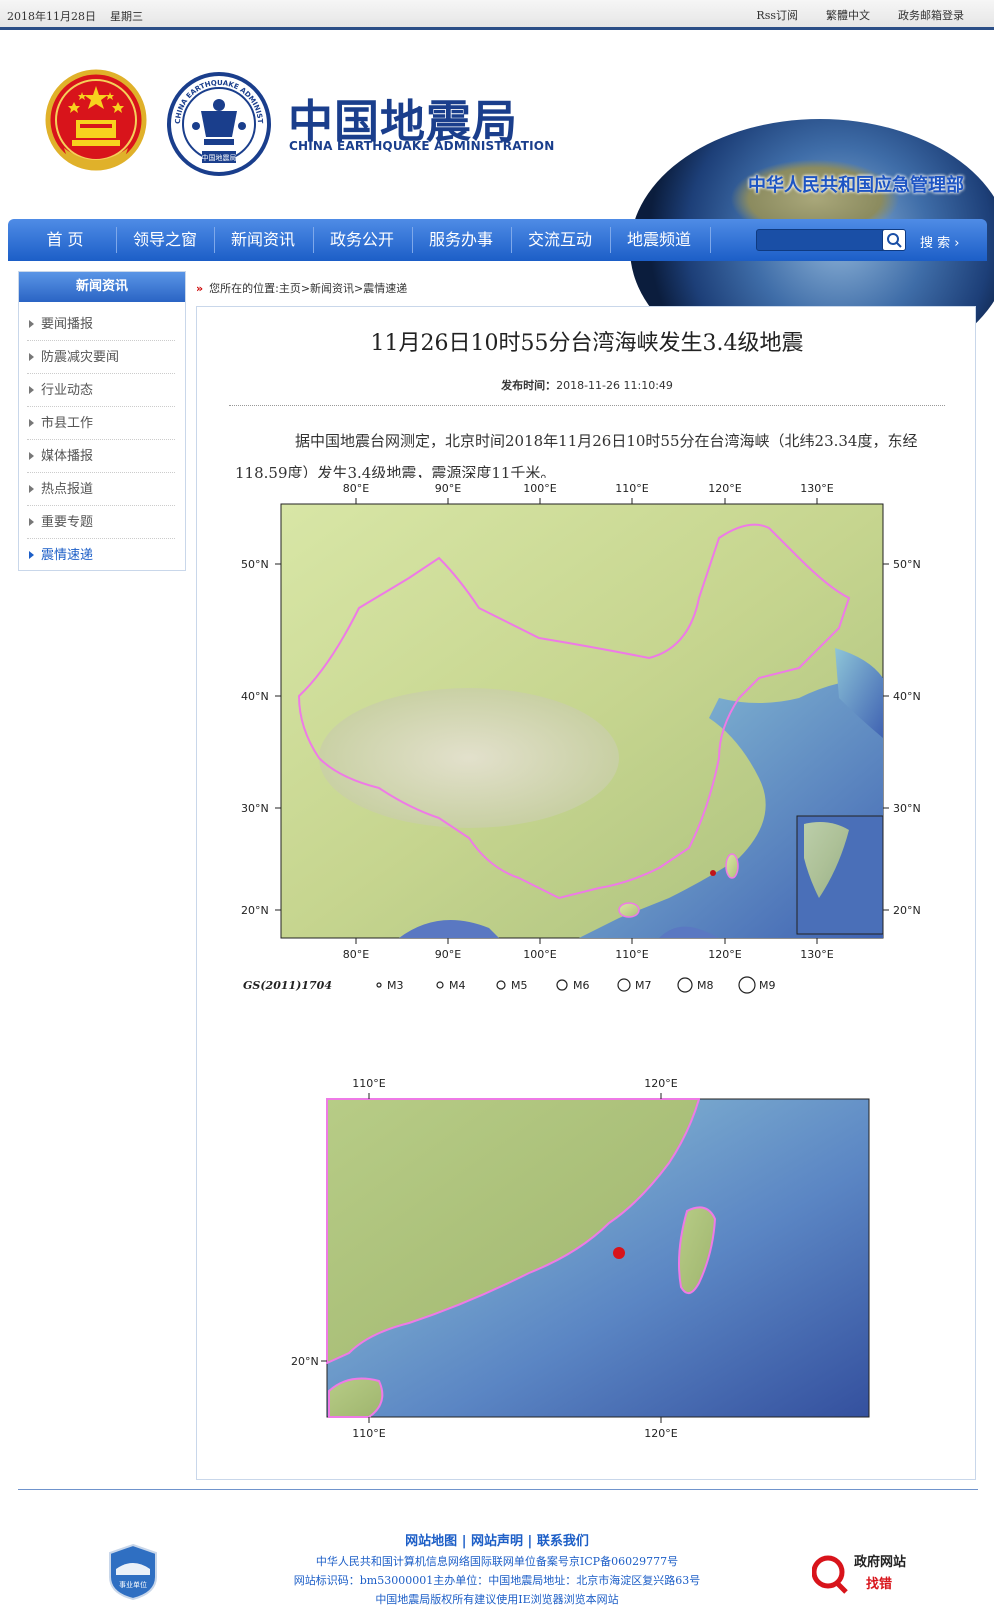 This screenshot has height=1620, width=994. I want to click on sidebar-item-headlines: 要闻播报, so click(101, 324).